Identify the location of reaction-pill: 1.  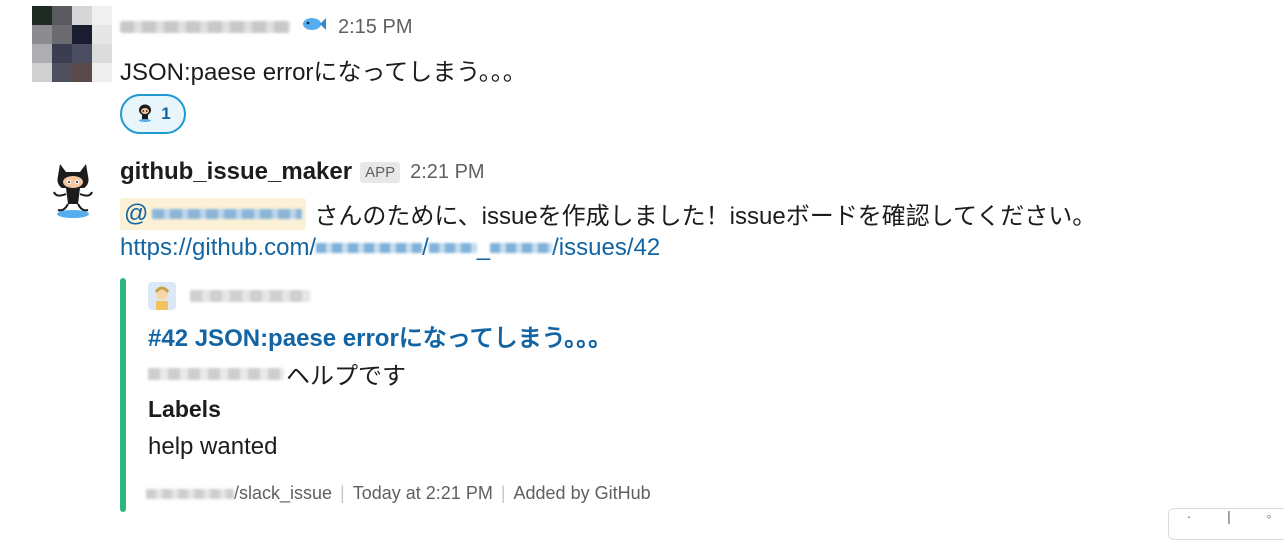
(153, 114).